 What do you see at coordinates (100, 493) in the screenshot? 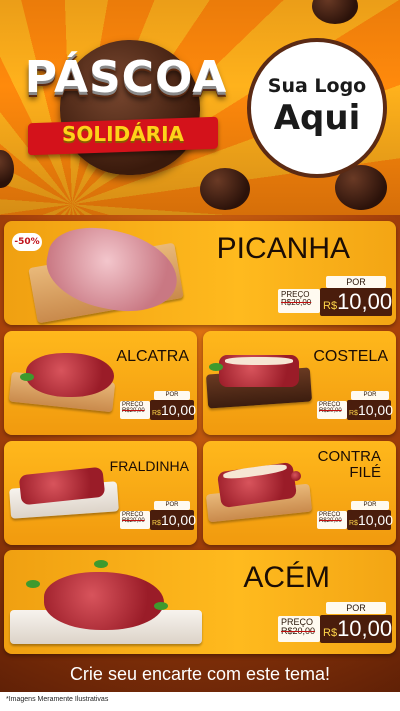
I see `product-card-fraldinha: FRALDINHA POR PREÇO R$20,00 R$10,00` at bounding box center [100, 493].